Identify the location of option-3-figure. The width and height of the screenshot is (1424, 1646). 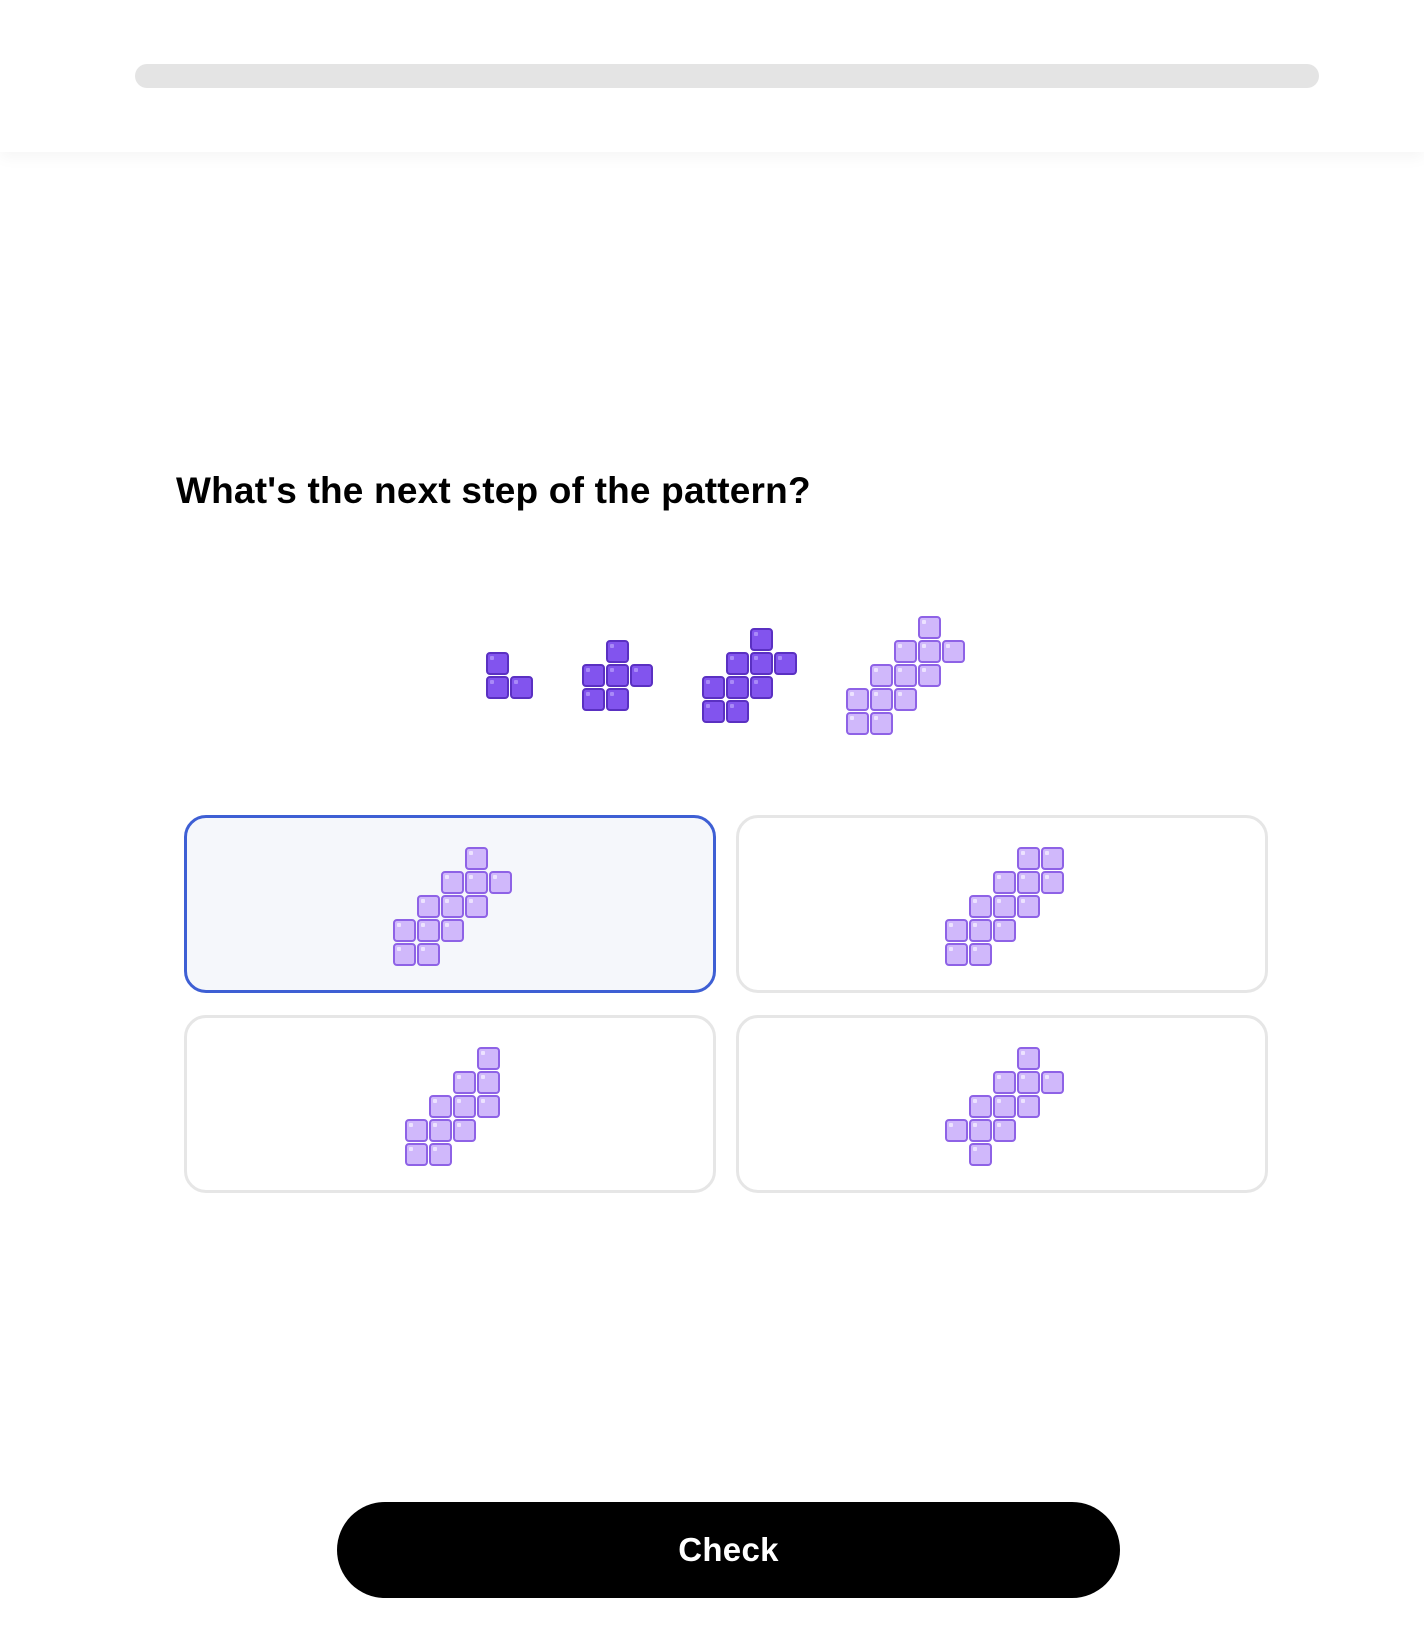
(452, 1106).